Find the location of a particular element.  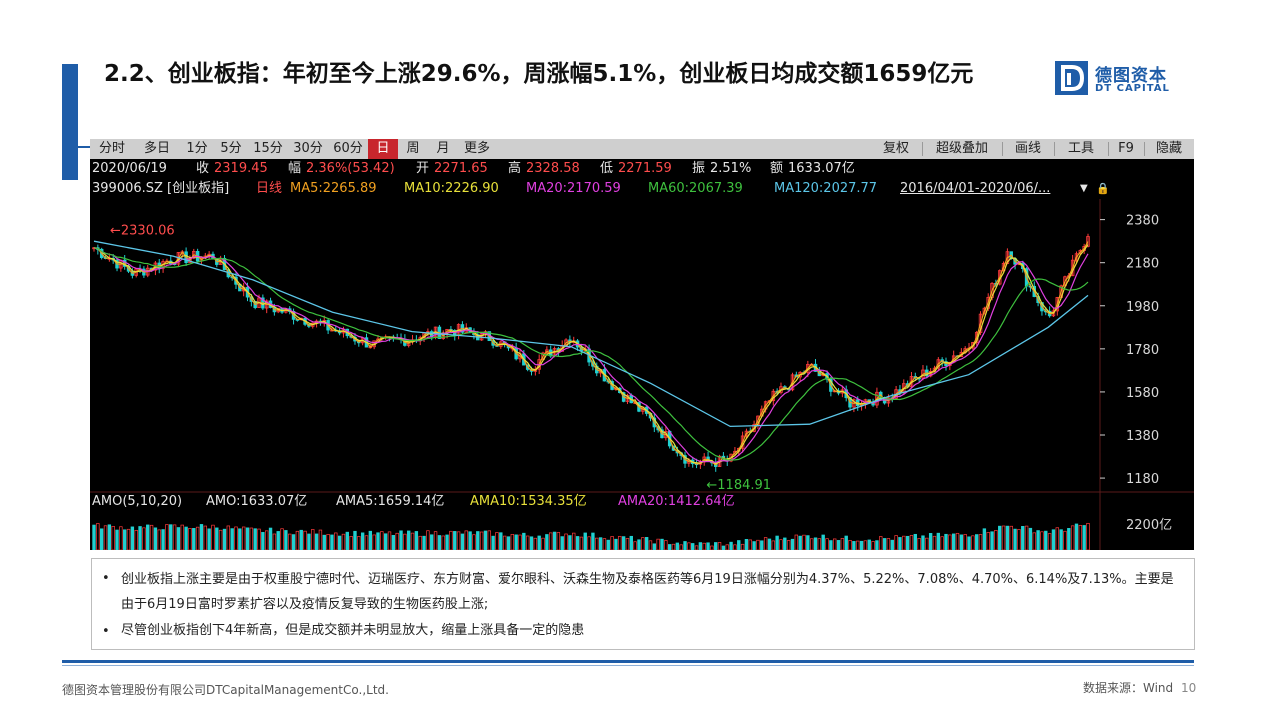

toolbar-tool-3: 工具 is located at coordinates (1081, 149).